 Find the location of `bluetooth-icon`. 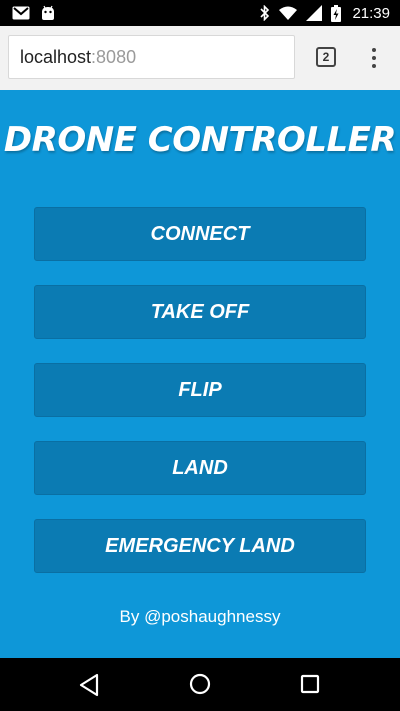

bluetooth-icon is located at coordinates (265, 13).